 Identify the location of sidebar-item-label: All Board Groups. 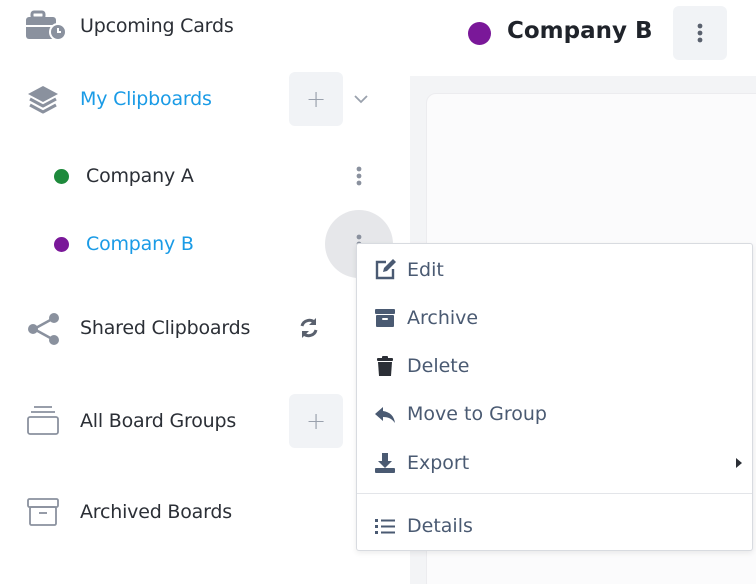
(158, 421).